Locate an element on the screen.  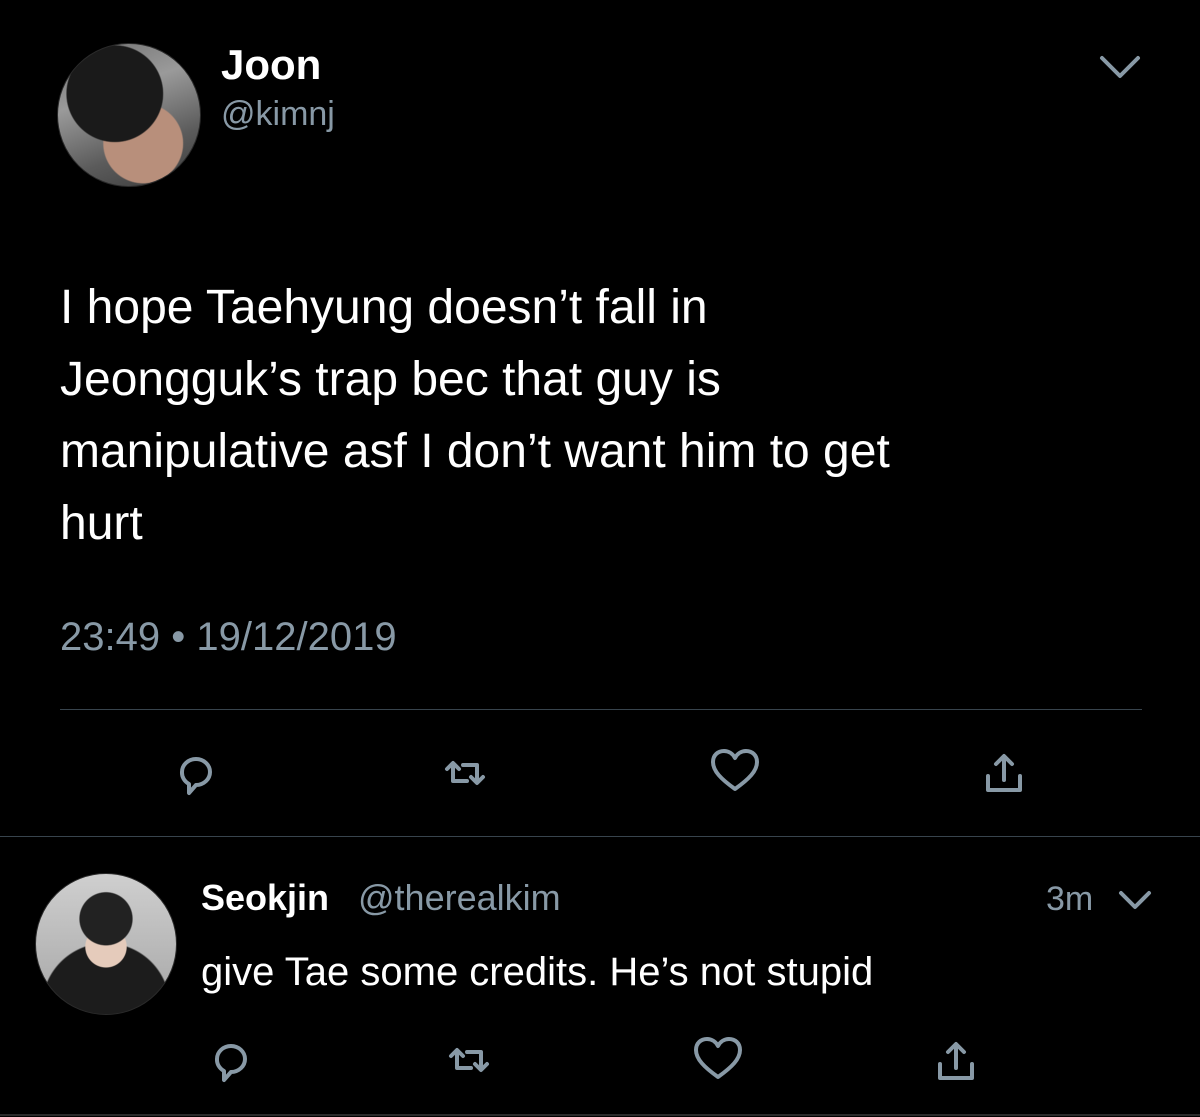
tweet-timestamp: 23:49 • 19/12/2019 is located at coordinates (228, 637).